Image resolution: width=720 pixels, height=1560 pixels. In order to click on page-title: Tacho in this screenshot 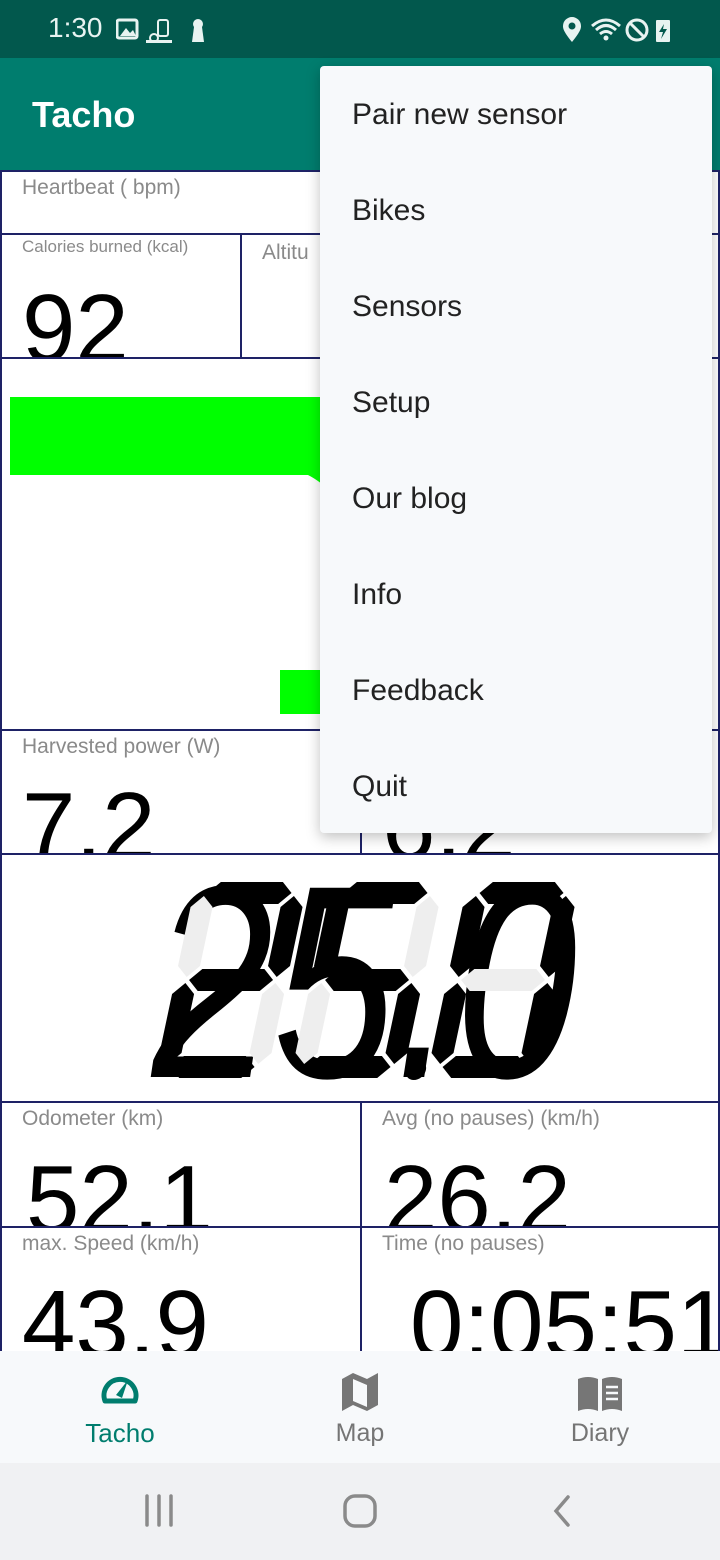, I will do `click(84, 114)`.